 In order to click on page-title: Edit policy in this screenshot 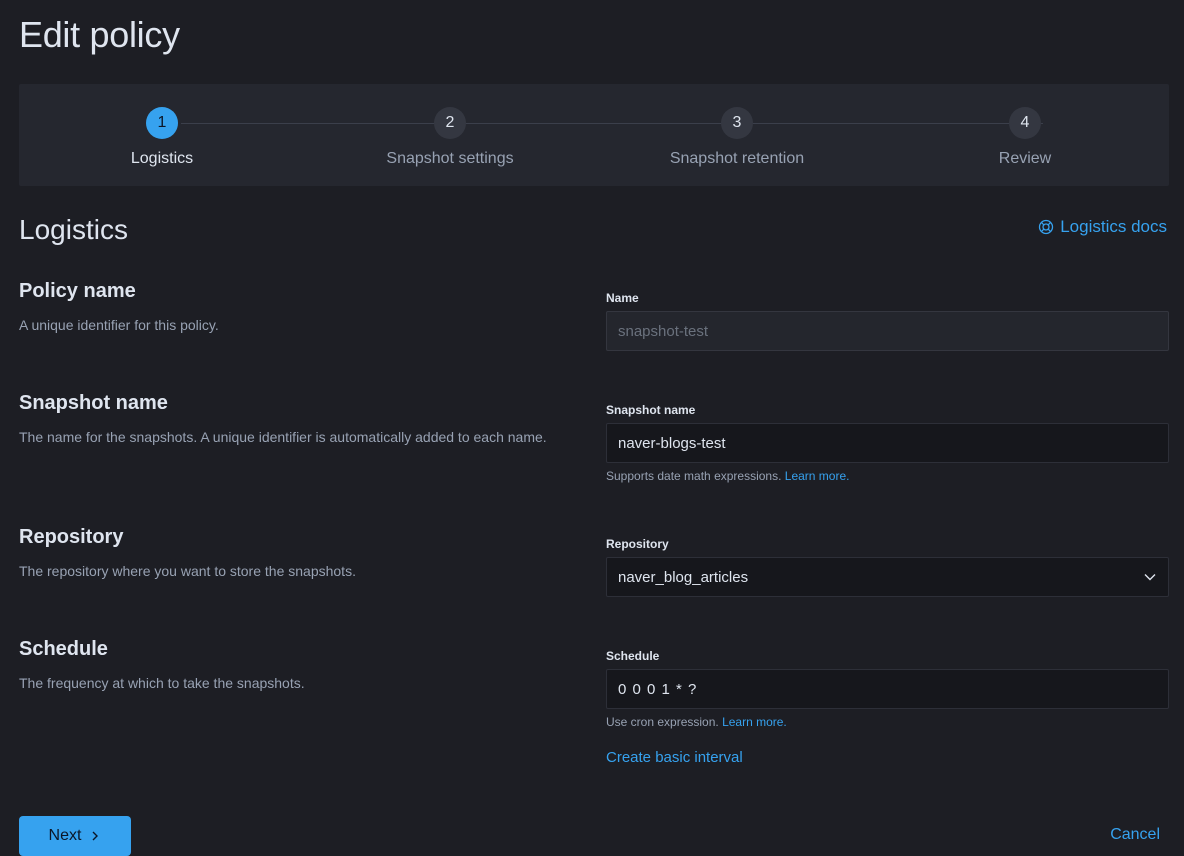, I will do `click(99, 34)`.